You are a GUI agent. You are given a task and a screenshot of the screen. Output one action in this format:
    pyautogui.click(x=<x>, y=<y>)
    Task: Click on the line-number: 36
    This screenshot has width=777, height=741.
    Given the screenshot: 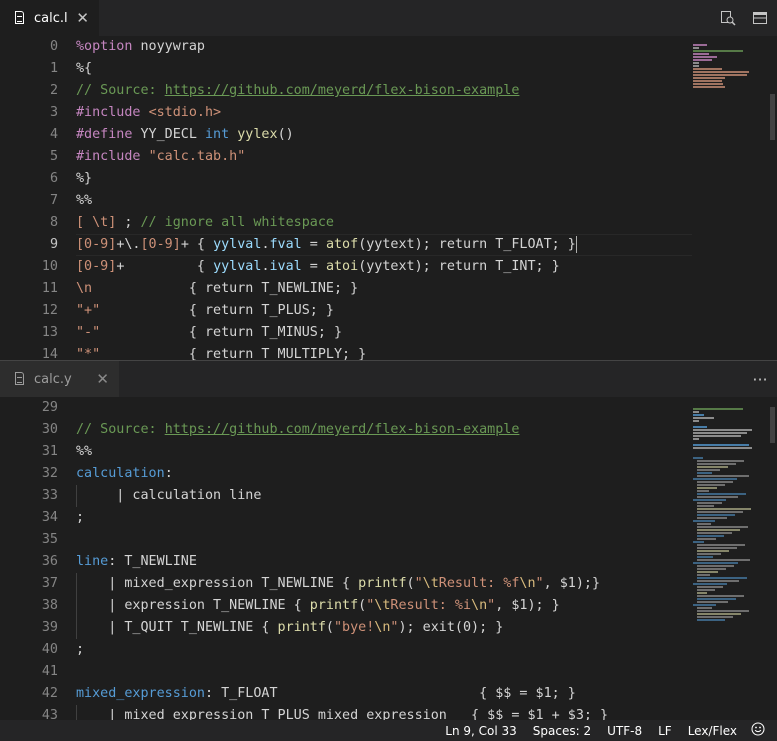 What is the action you would take?
    pyautogui.click(x=49, y=561)
    